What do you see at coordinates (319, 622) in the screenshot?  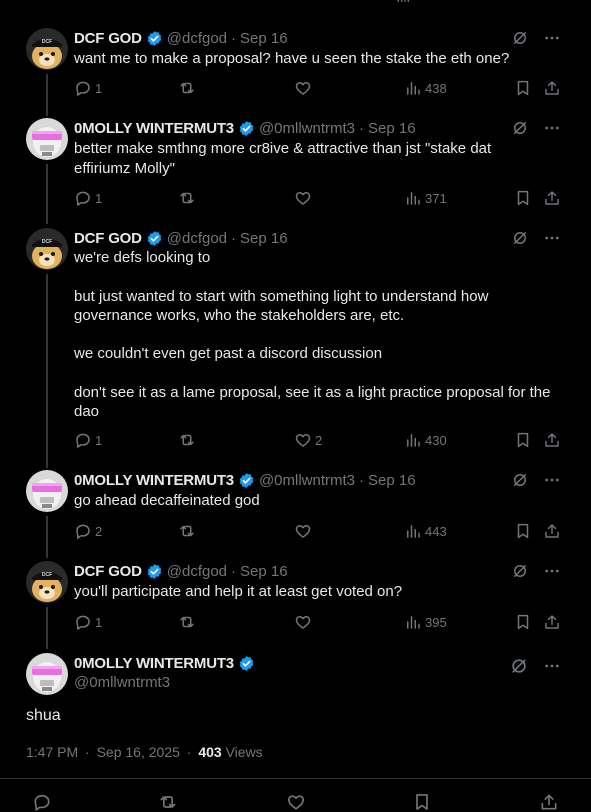 I see `tweet-actions: 1 395` at bounding box center [319, 622].